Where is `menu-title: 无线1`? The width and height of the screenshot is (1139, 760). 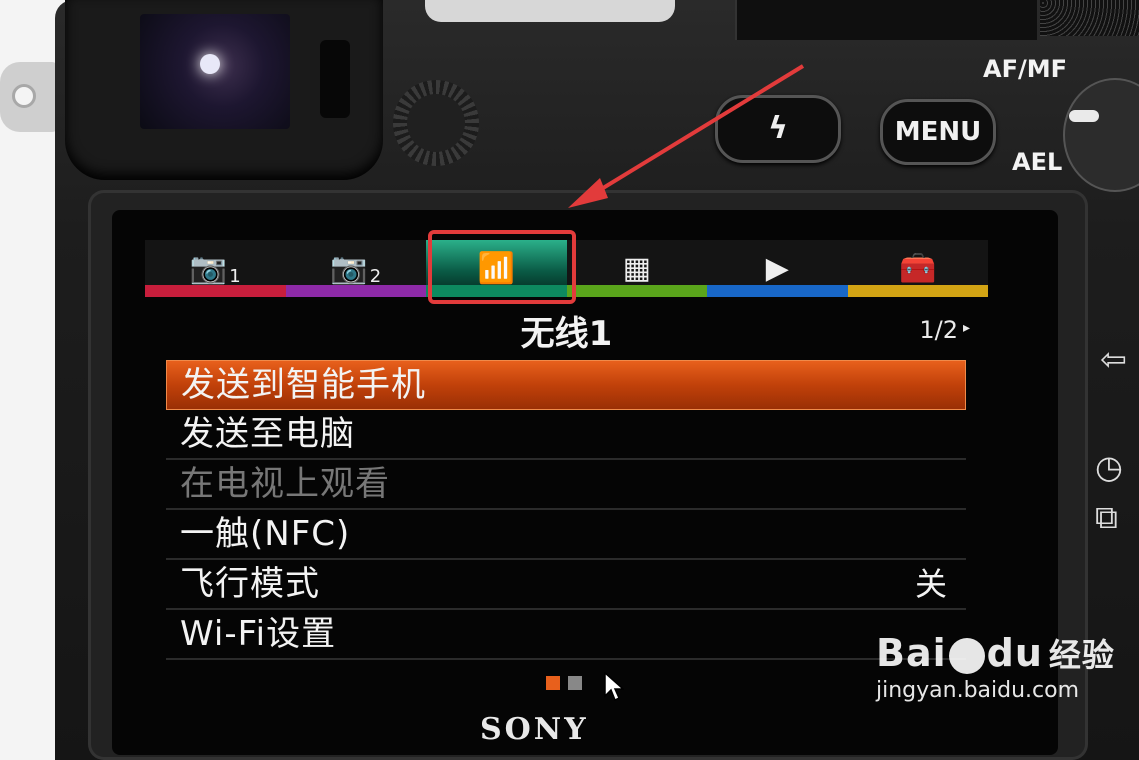
menu-title: 无线1 is located at coordinates (566, 334).